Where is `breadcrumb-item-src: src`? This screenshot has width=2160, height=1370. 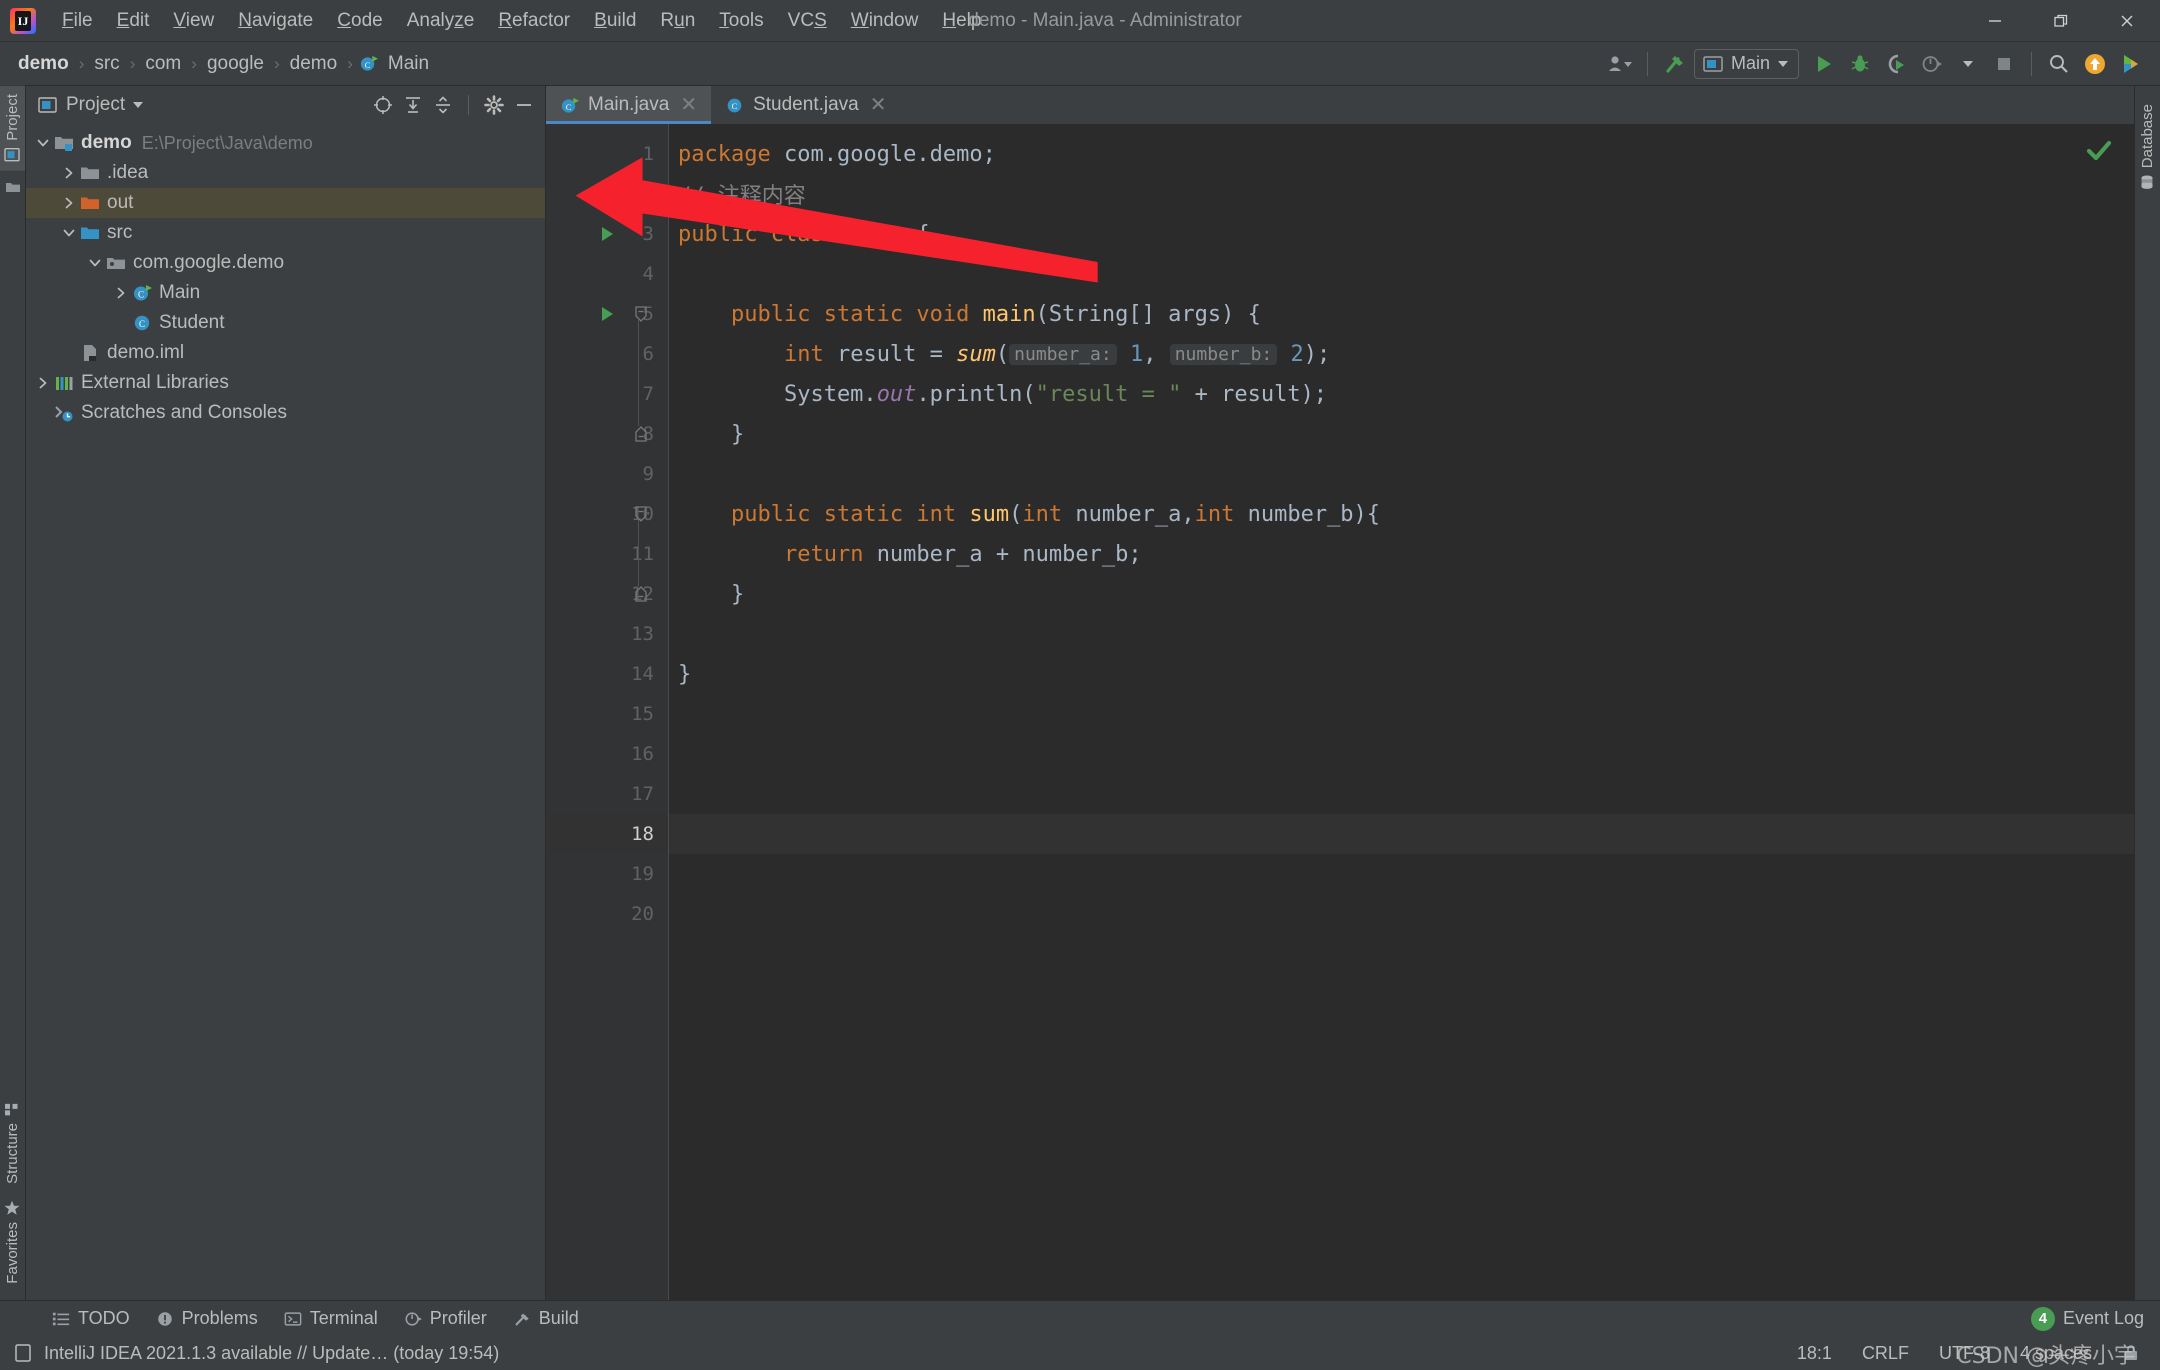 breadcrumb-item-src: src is located at coordinates (106, 64).